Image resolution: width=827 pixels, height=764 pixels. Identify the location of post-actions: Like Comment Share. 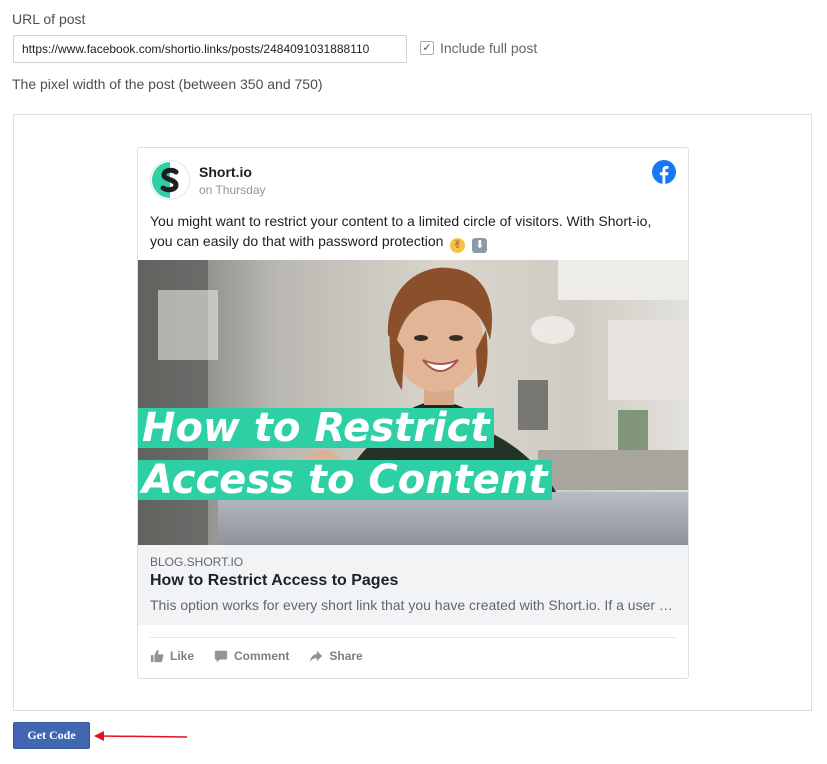
(256, 656).